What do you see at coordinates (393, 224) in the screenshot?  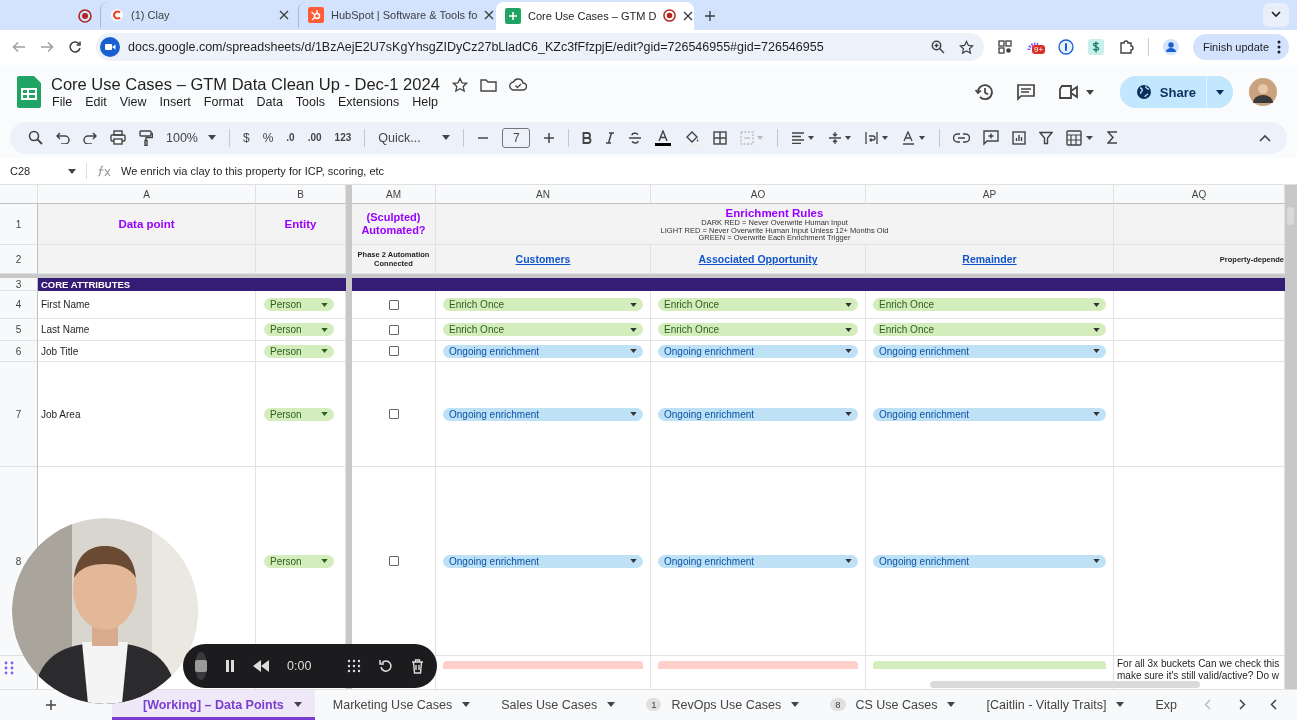 I see `column-title: (Sculpted) Automated?` at bounding box center [393, 224].